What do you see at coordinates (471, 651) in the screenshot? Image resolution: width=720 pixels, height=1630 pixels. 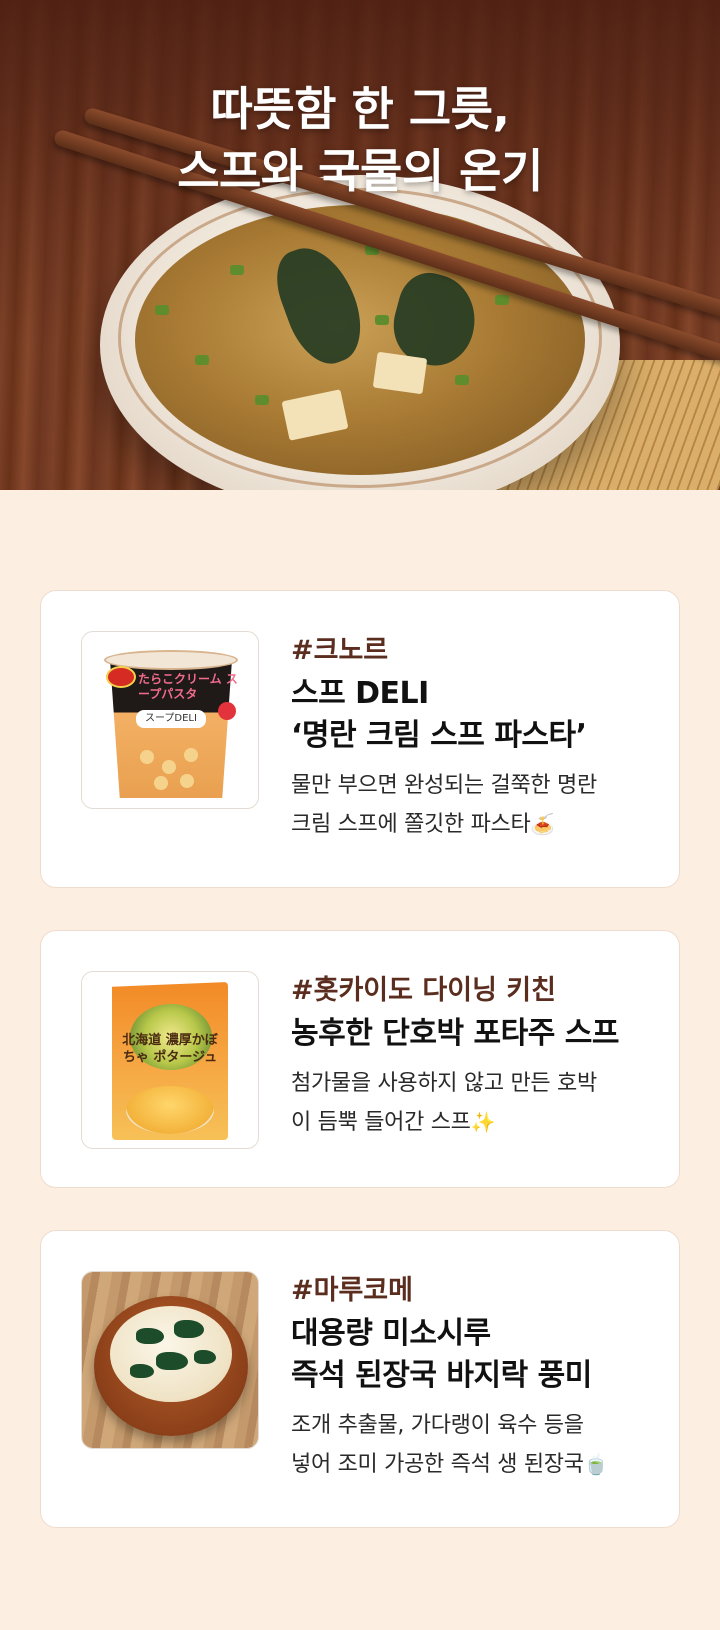 I see `brand-tag: #크노르` at bounding box center [471, 651].